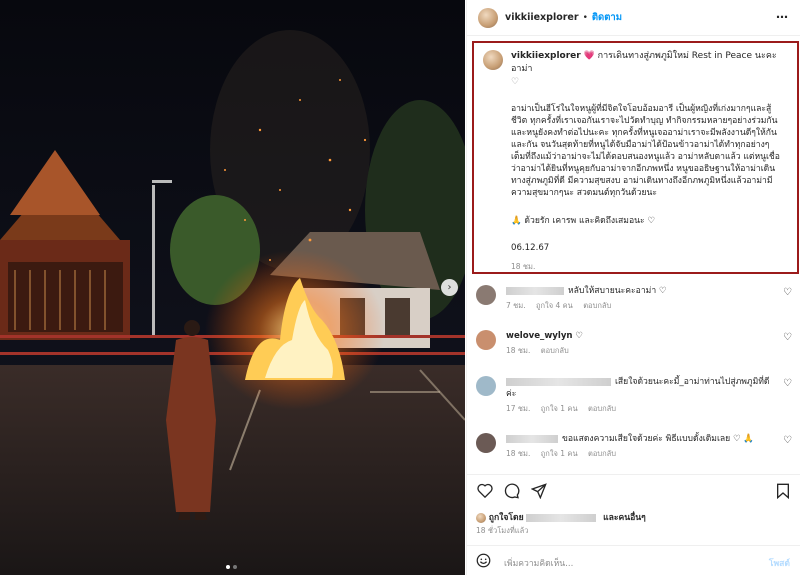 The height and width of the screenshot is (575, 800). I want to click on share-icon, so click(539, 491).